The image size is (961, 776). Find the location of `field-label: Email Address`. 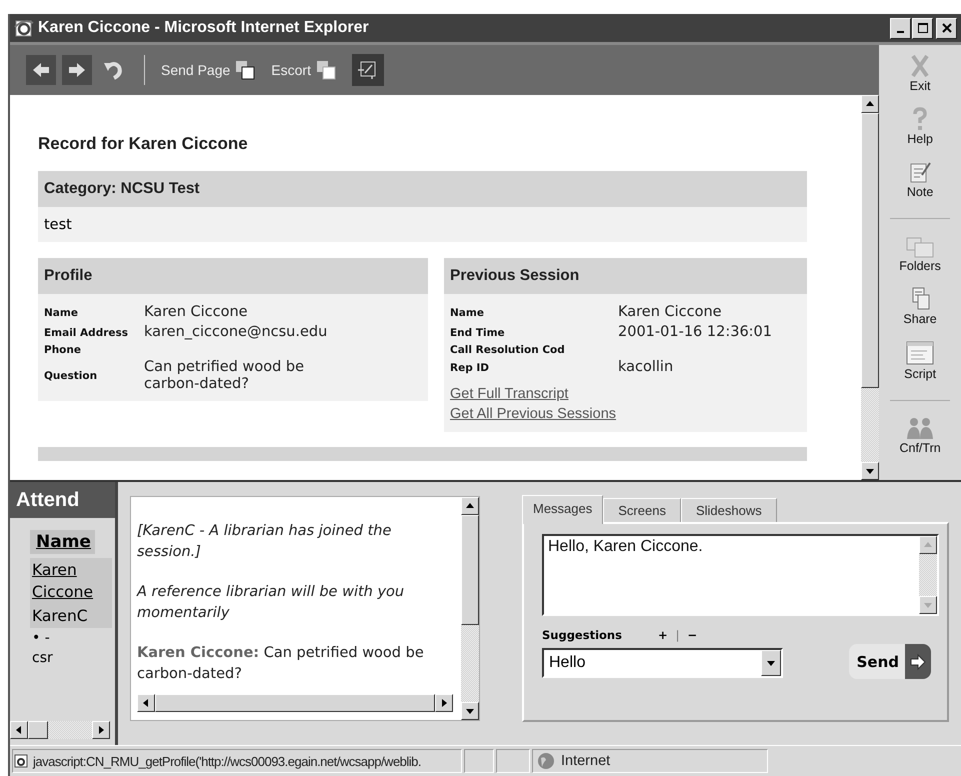

field-label: Email Address is located at coordinates (87, 332).